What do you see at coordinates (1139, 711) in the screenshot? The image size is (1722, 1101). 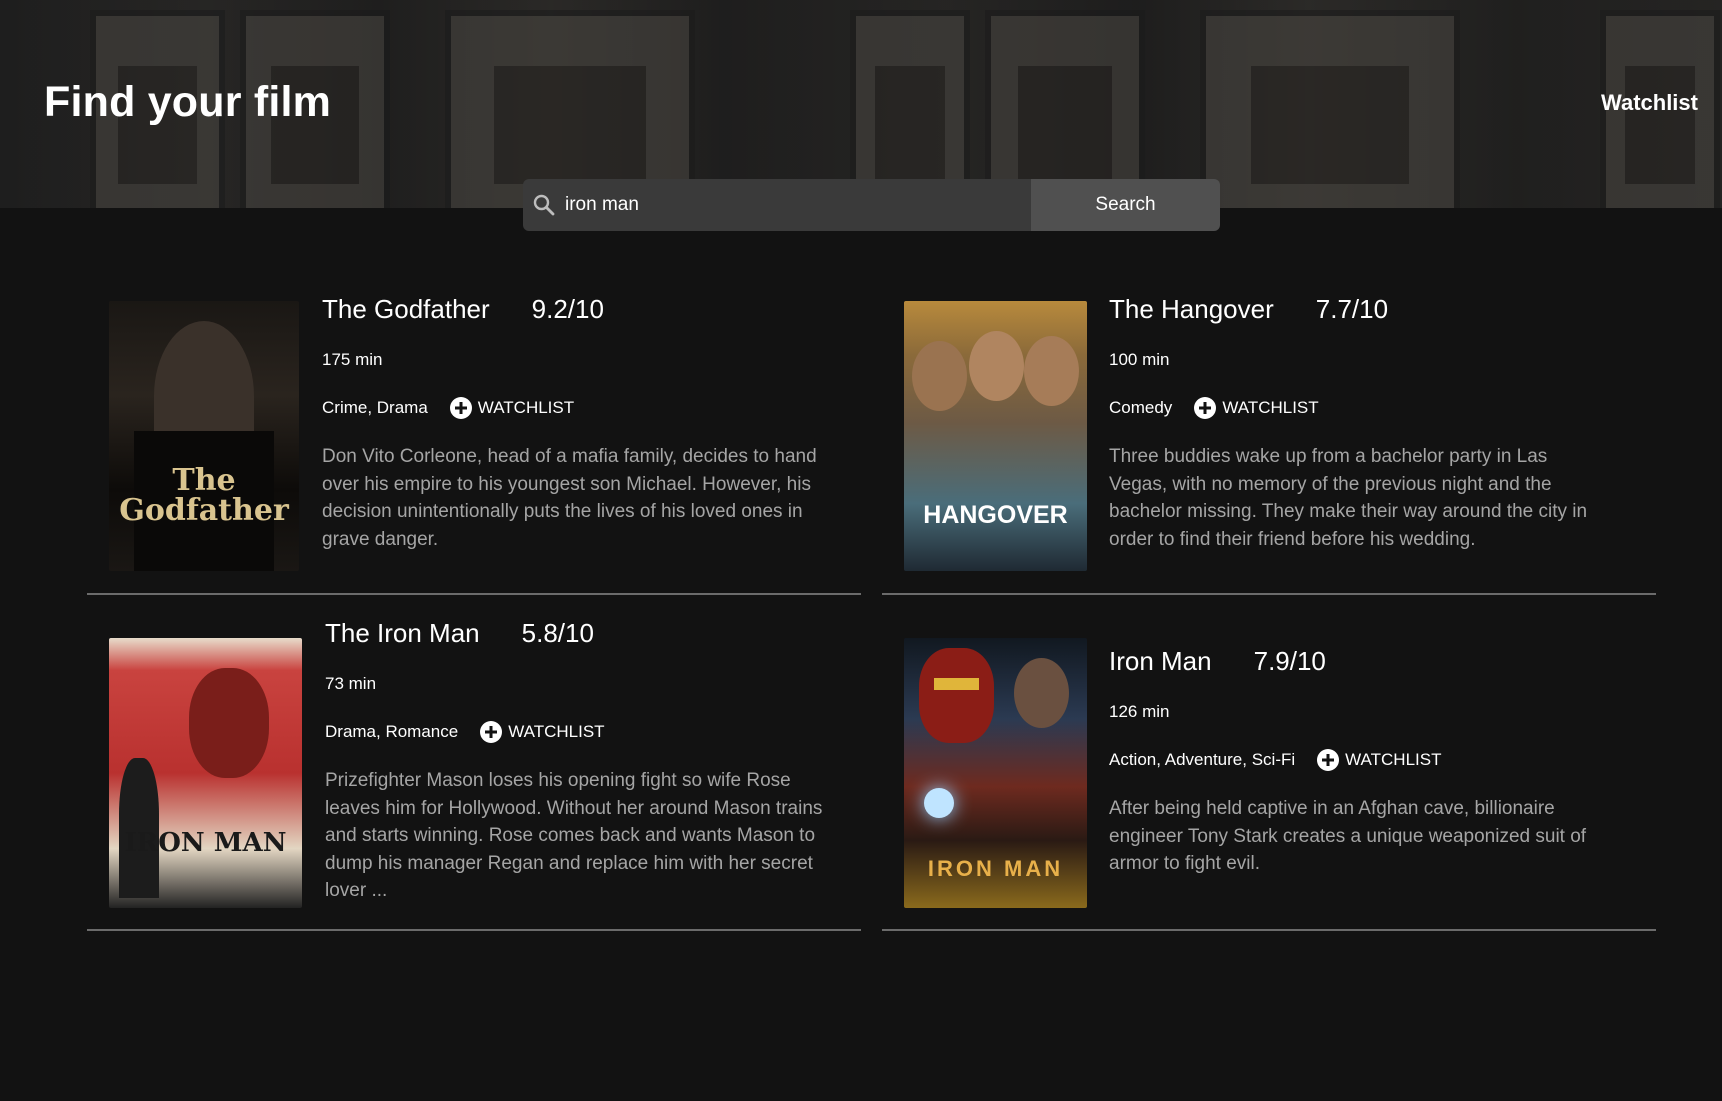 I see `movie-runtime: 126 min` at bounding box center [1139, 711].